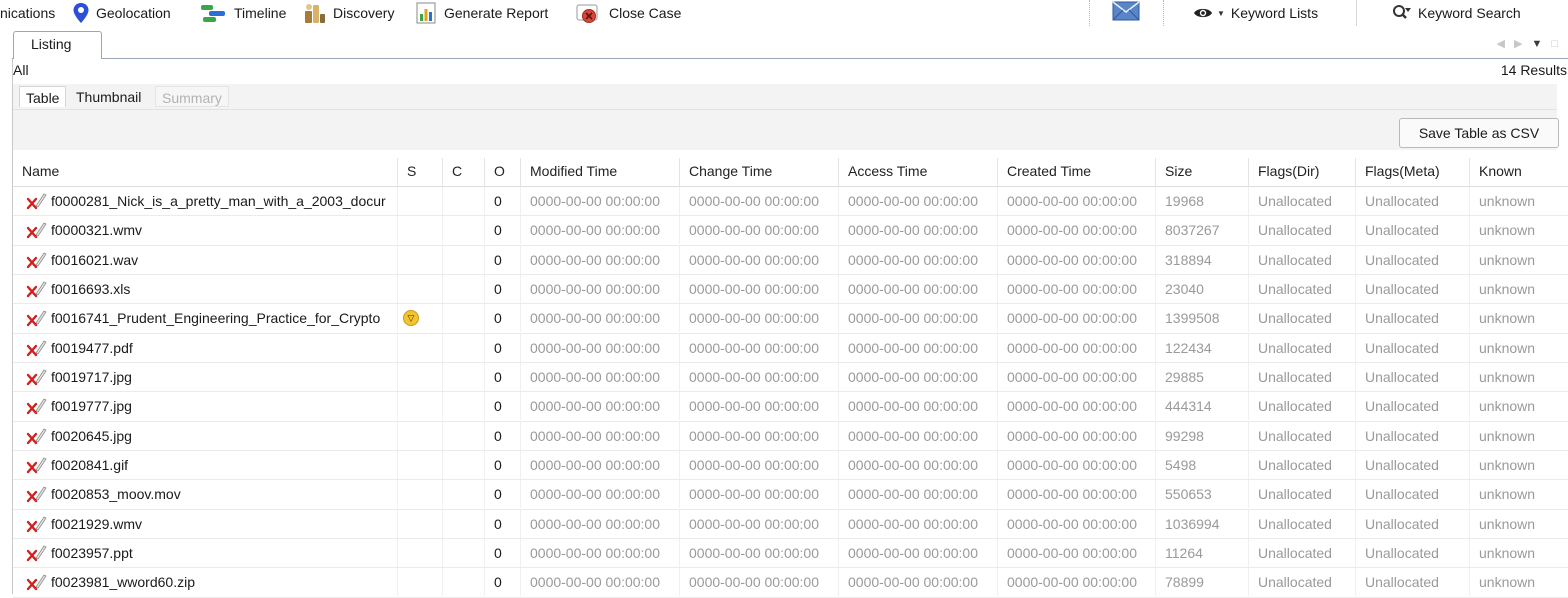 Image resolution: width=1568 pixels, height=598 pixels. I want to click on timeline-button: Timeline, so click(243, 13).